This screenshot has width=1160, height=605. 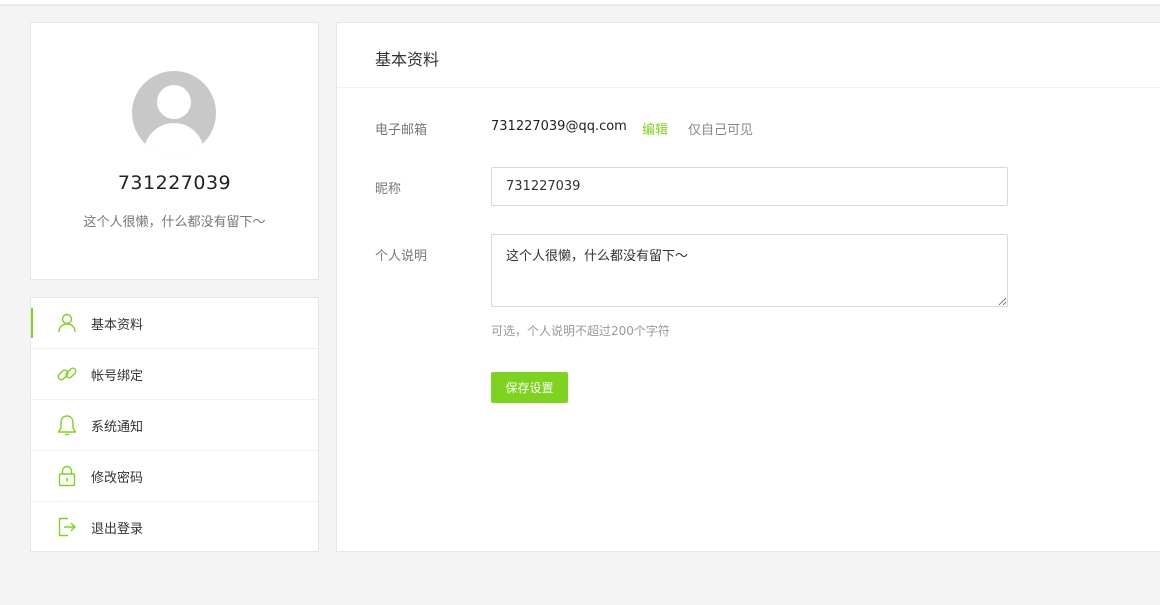 I want to click on description-label: 个人说明, so click(x=401, y=256).